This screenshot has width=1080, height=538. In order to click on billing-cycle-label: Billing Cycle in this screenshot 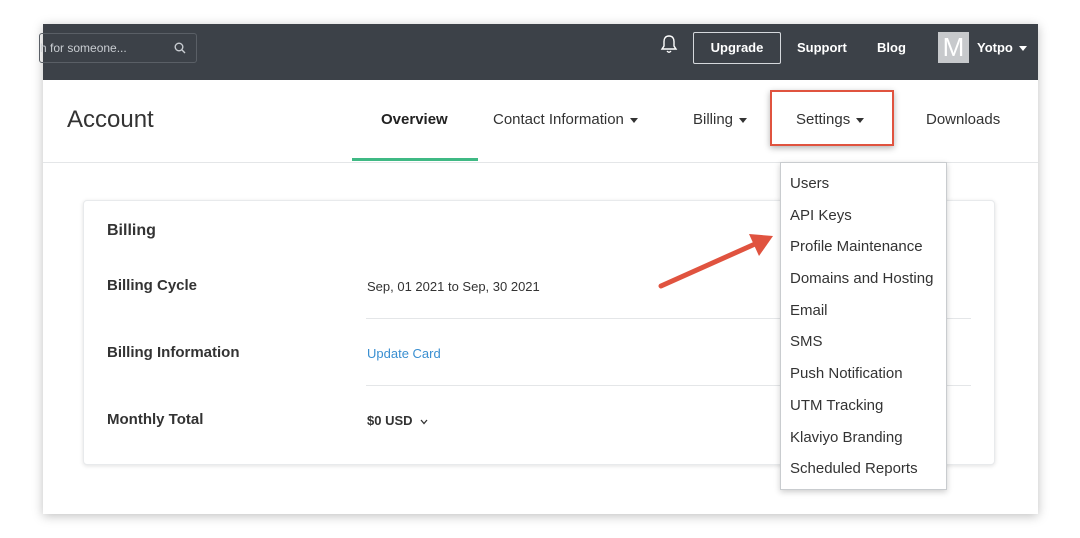, I will do `click(152, 285)`.